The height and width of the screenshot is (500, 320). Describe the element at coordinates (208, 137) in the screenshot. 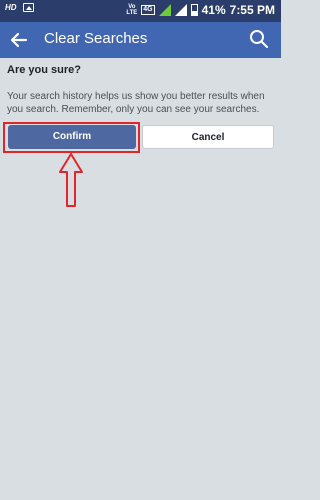

I see `cancel-button: Cancel` at that location.